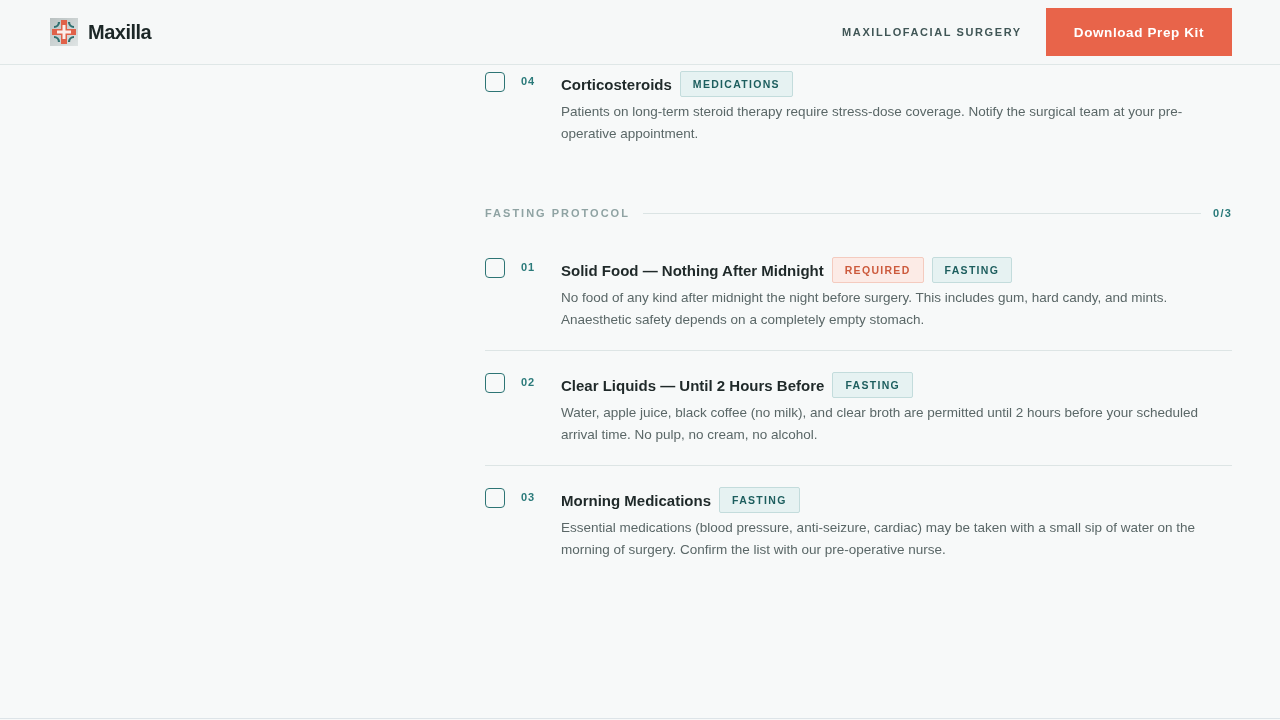  I want to click on item-description: No food of any kind after midnight the night before surgery. This includes gum, hard candy, and mints. Anaesthetic safety depends on a completely empty stomach., so click(865, 309).